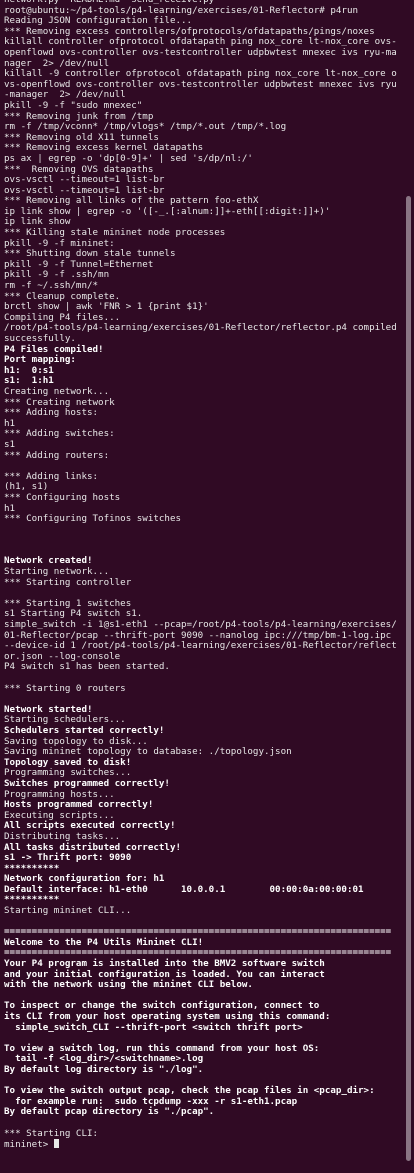 The height and width of the screenshot is (1173, 414). What do you see at coordinates (51, 1133) in the screenshot?
I see `terminal-line: *** Starting CLI:` at bounding box center [51, 1133].